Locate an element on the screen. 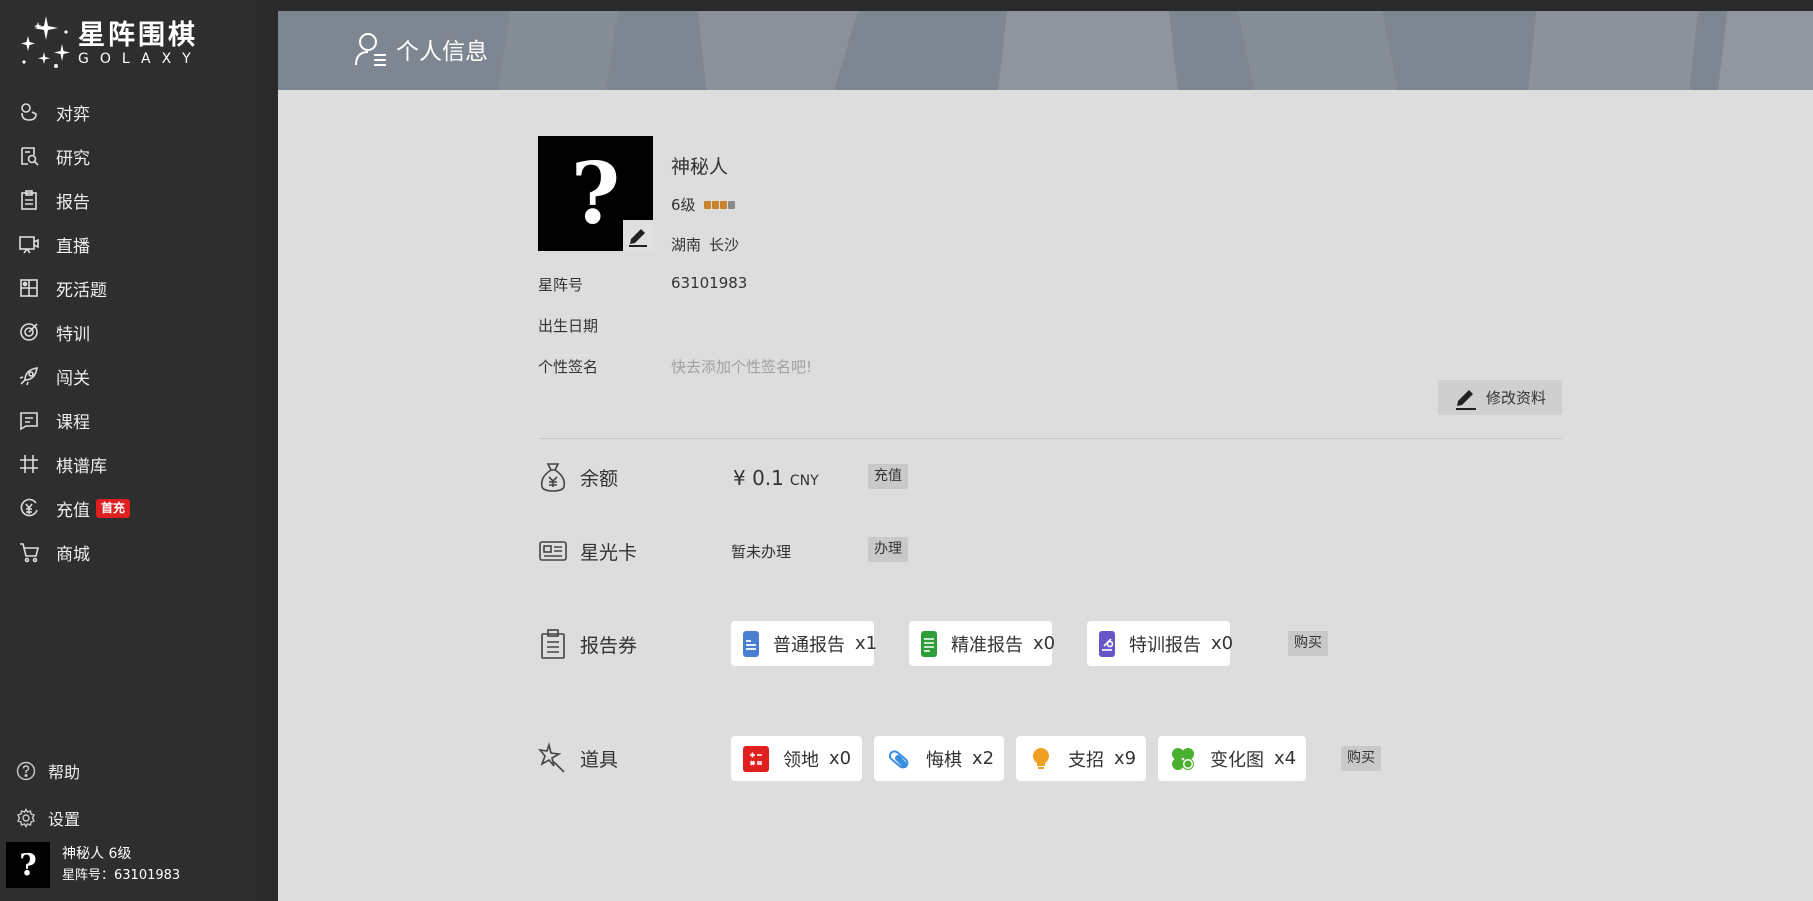 The image size is (1813, 901). birth-field: 出生日期 is located at coordinates (568, 325).